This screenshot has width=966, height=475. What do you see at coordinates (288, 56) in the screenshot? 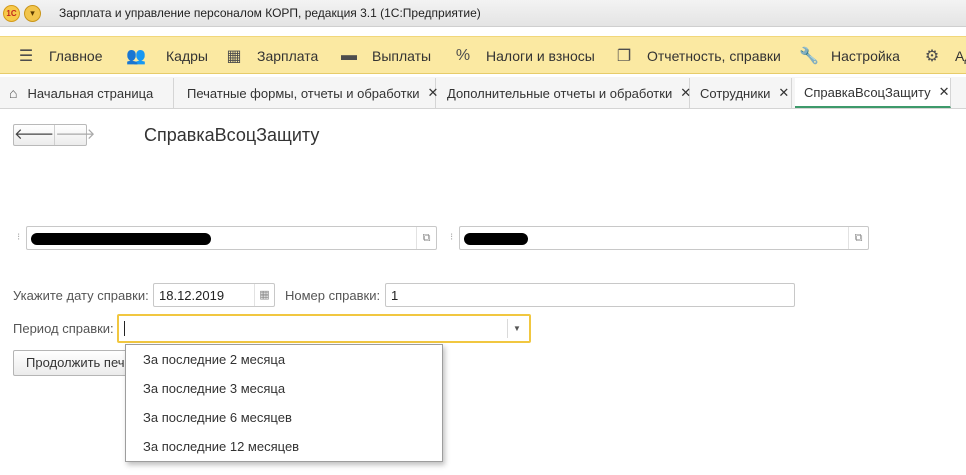
I see `section-label: Зарплата` at bounding box center [288, 56].